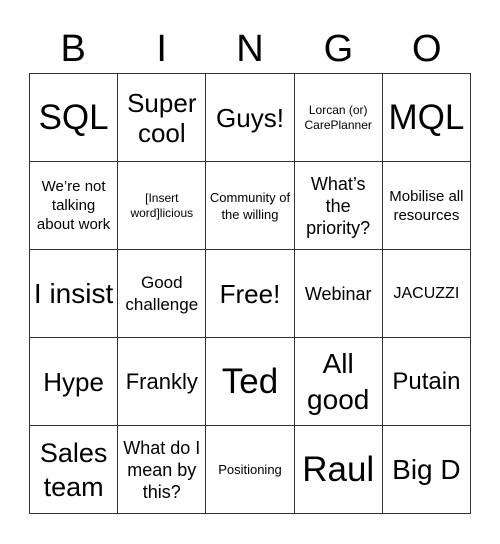  I want to click on cell-text: What do I mean by this?, so click(162, 469).